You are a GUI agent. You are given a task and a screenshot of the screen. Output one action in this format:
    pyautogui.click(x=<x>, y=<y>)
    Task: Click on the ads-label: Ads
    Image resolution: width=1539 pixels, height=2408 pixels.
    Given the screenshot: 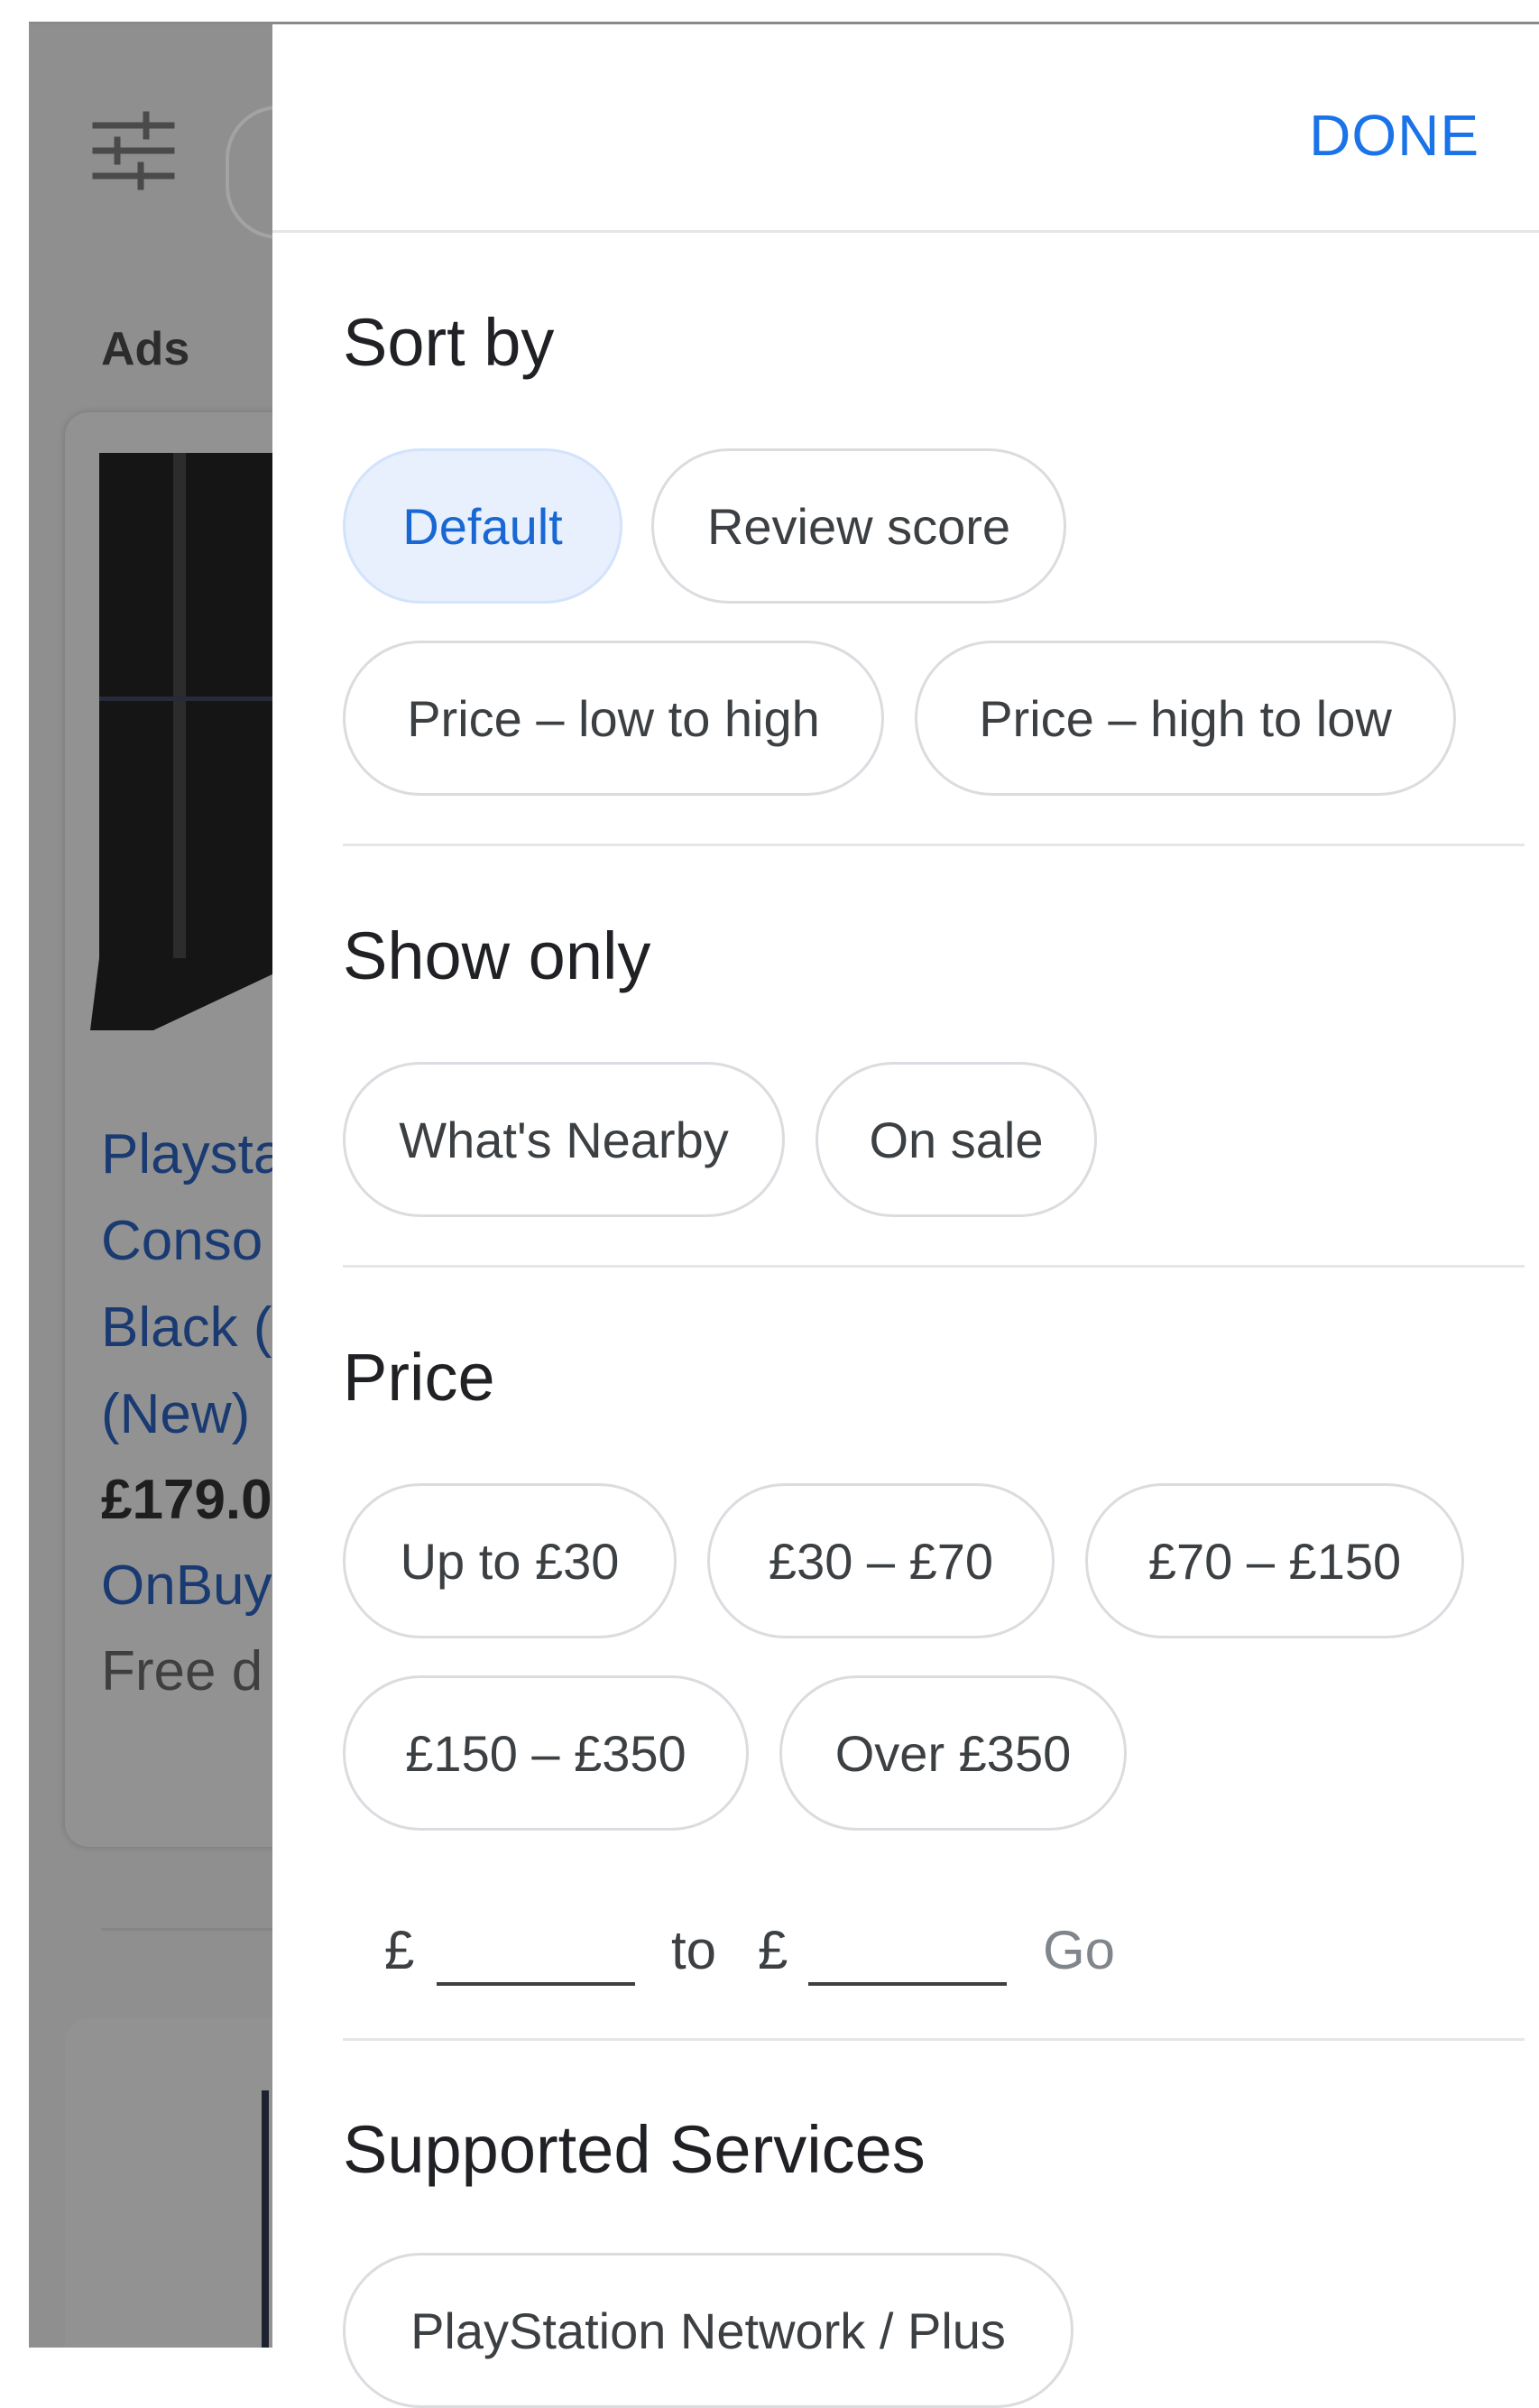 What is the action you would take?
    pyautogui.click(x=145, y=349)
    